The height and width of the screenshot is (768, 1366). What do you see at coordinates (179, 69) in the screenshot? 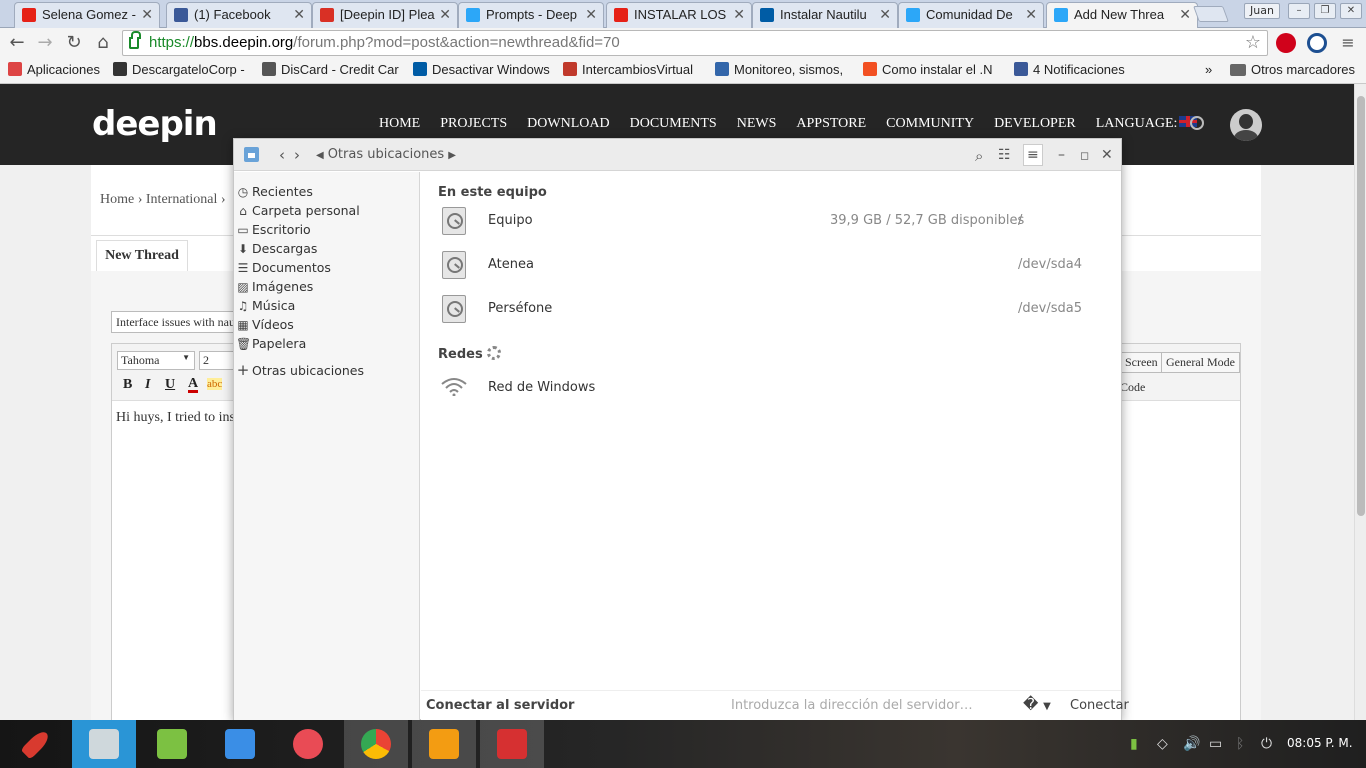
I see `bookmark-item: DescargateloCorp -` at bounding box center [179, 69].